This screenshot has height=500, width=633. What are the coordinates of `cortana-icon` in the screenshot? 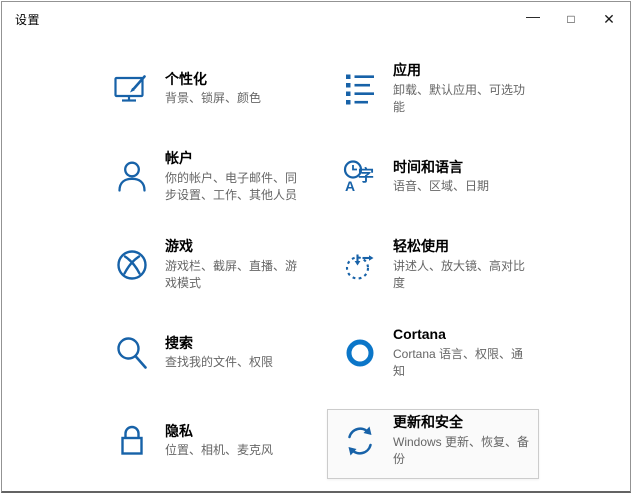 It's located at (360, 353).